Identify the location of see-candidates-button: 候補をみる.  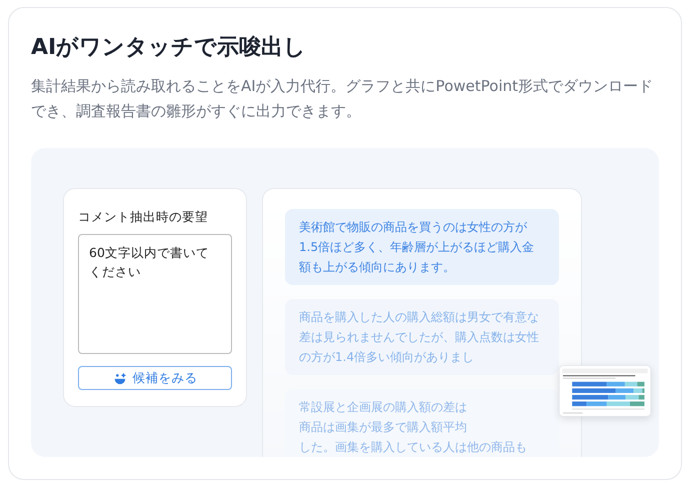
(155, 378).